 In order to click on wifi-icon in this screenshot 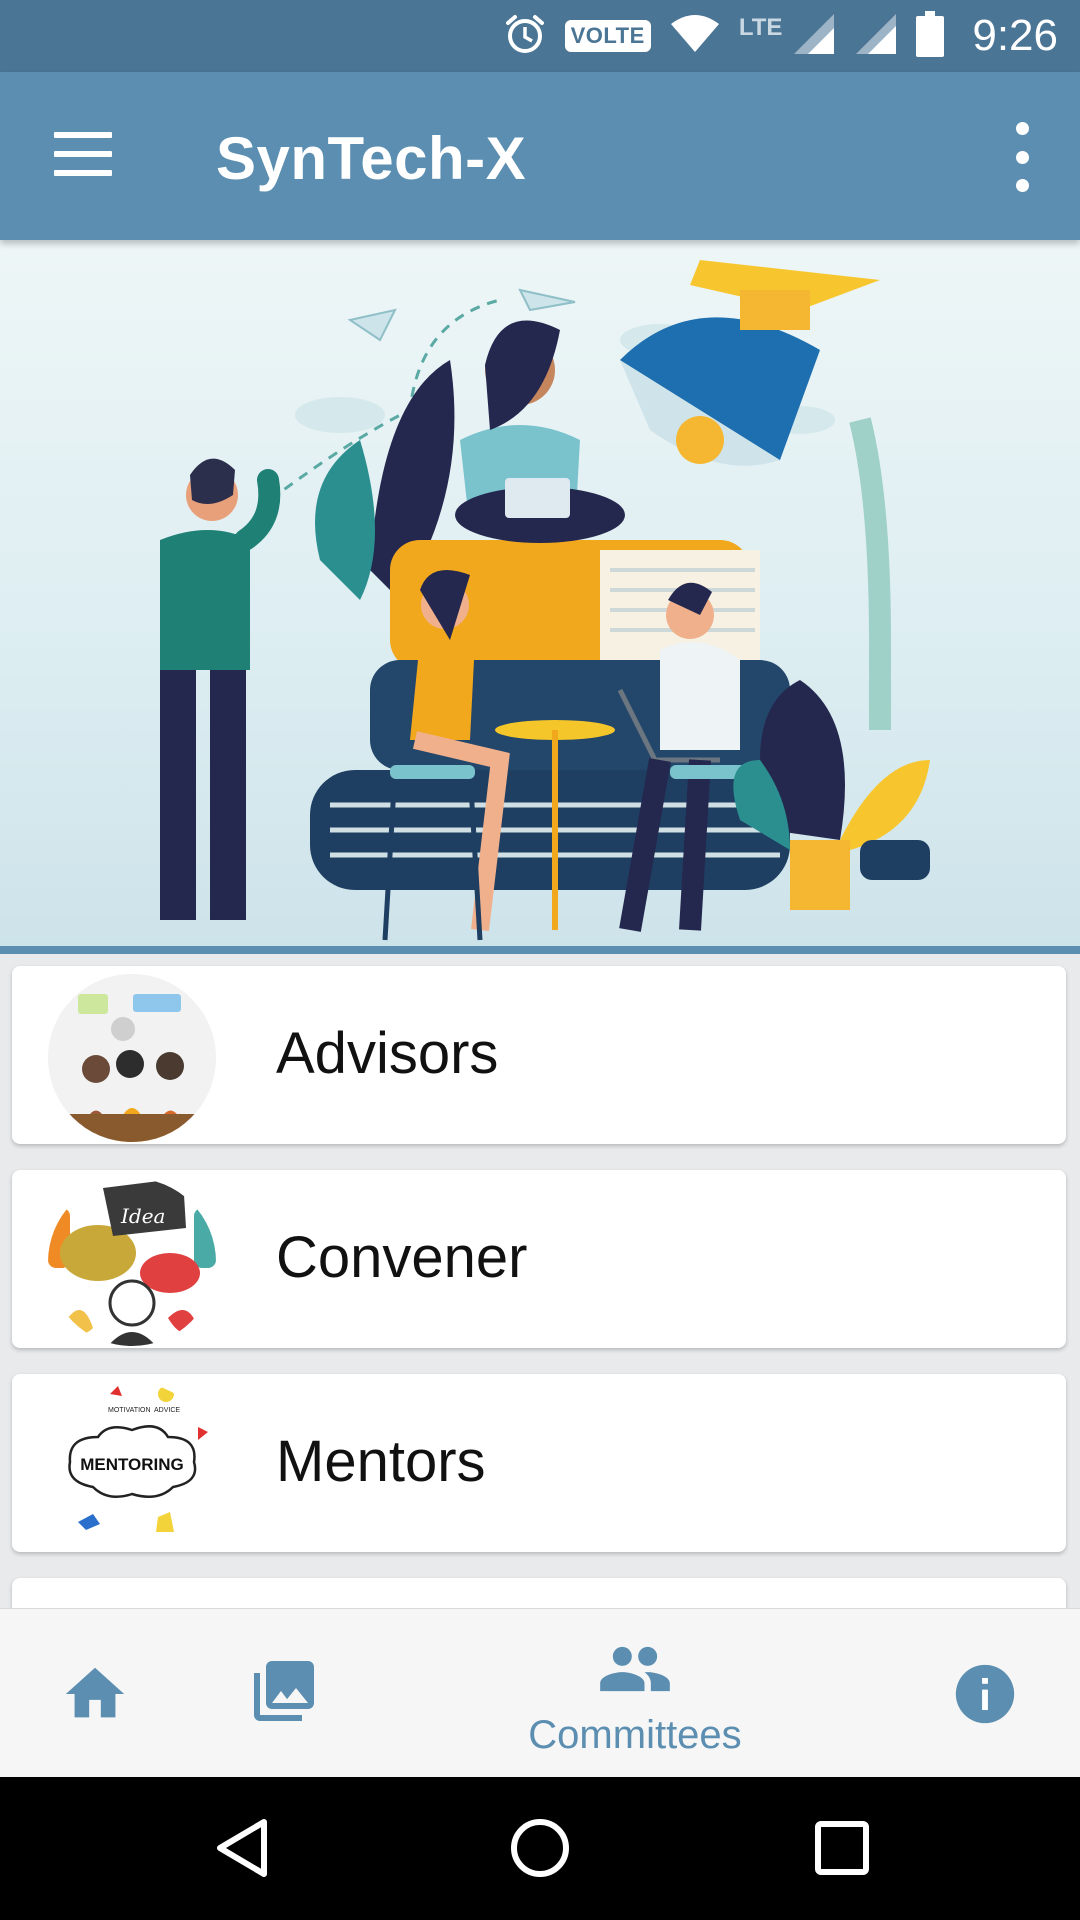, I will do `click(695, 36)`.